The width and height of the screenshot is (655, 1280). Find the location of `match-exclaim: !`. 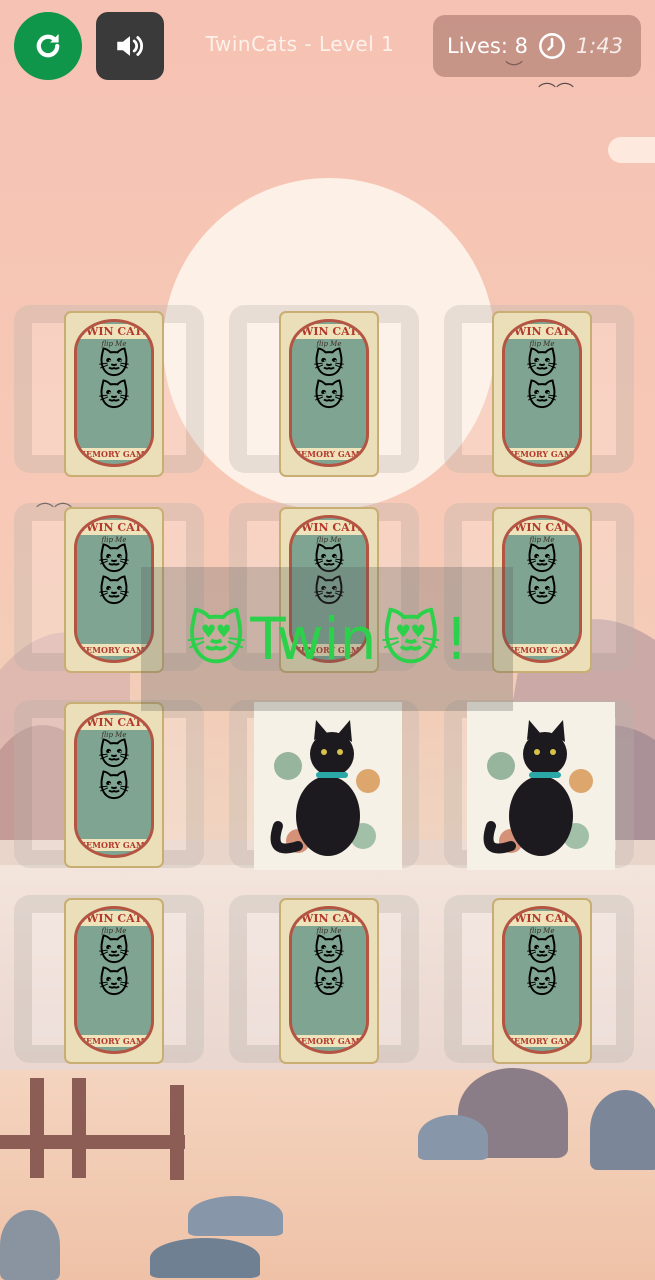

match-exclaim: ! is located at coordinates (456, 639).